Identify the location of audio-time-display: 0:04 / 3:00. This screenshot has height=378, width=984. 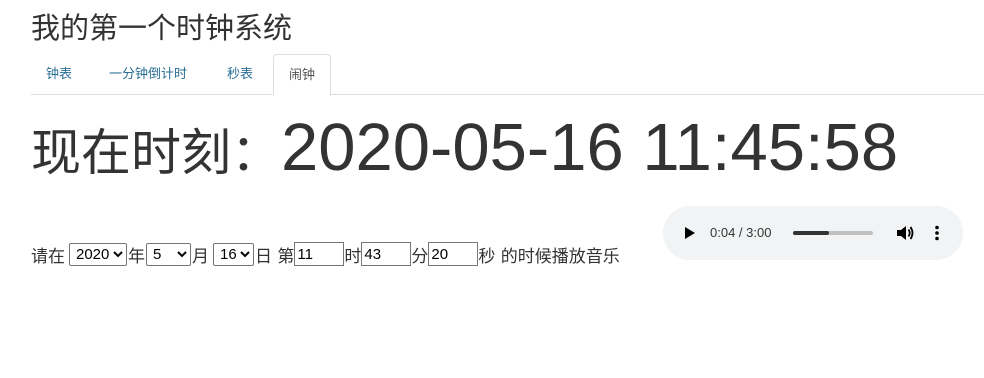
(741, 232).